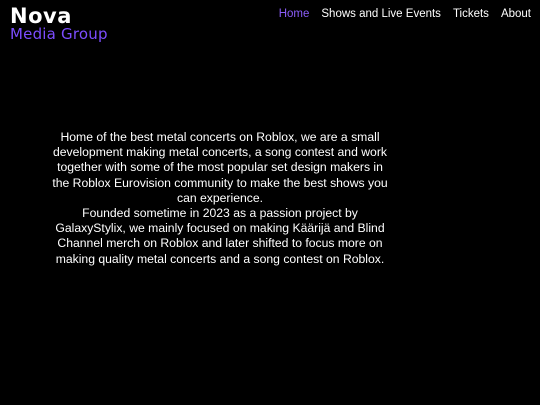  I want to click on nav-about: About, so click(516, 14).